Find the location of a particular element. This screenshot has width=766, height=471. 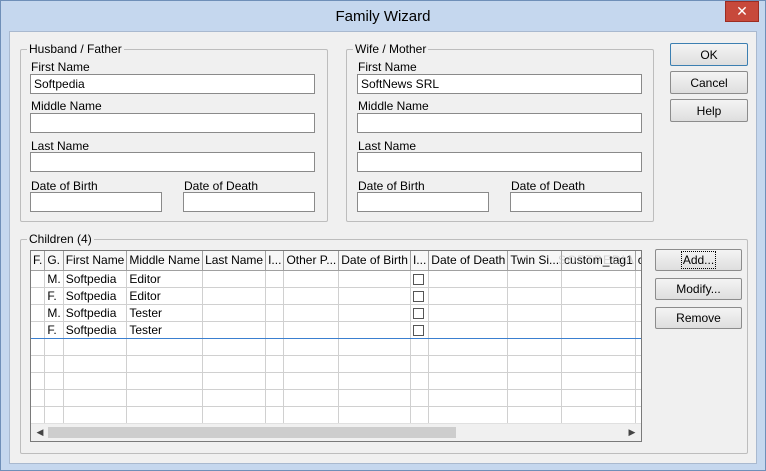

grid-column-header: Date of Birth is located at coordinates (374, 261).